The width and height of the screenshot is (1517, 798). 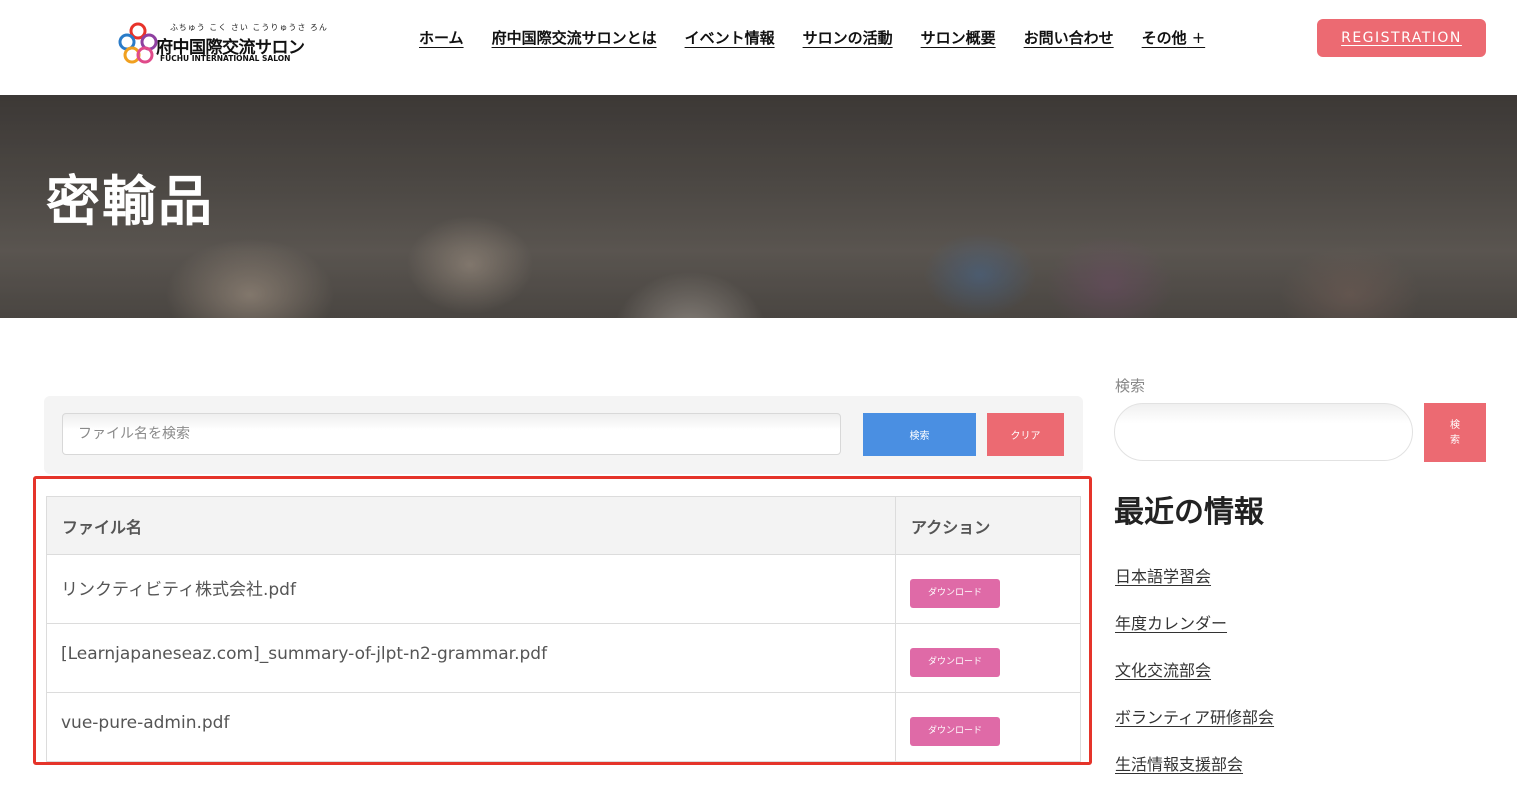 What do you see at coordinates (1194, 727) in the screenshot?
I see `recent-item-volunteer-training: ボランティア研修部会` at bounding box center [1194, 727].